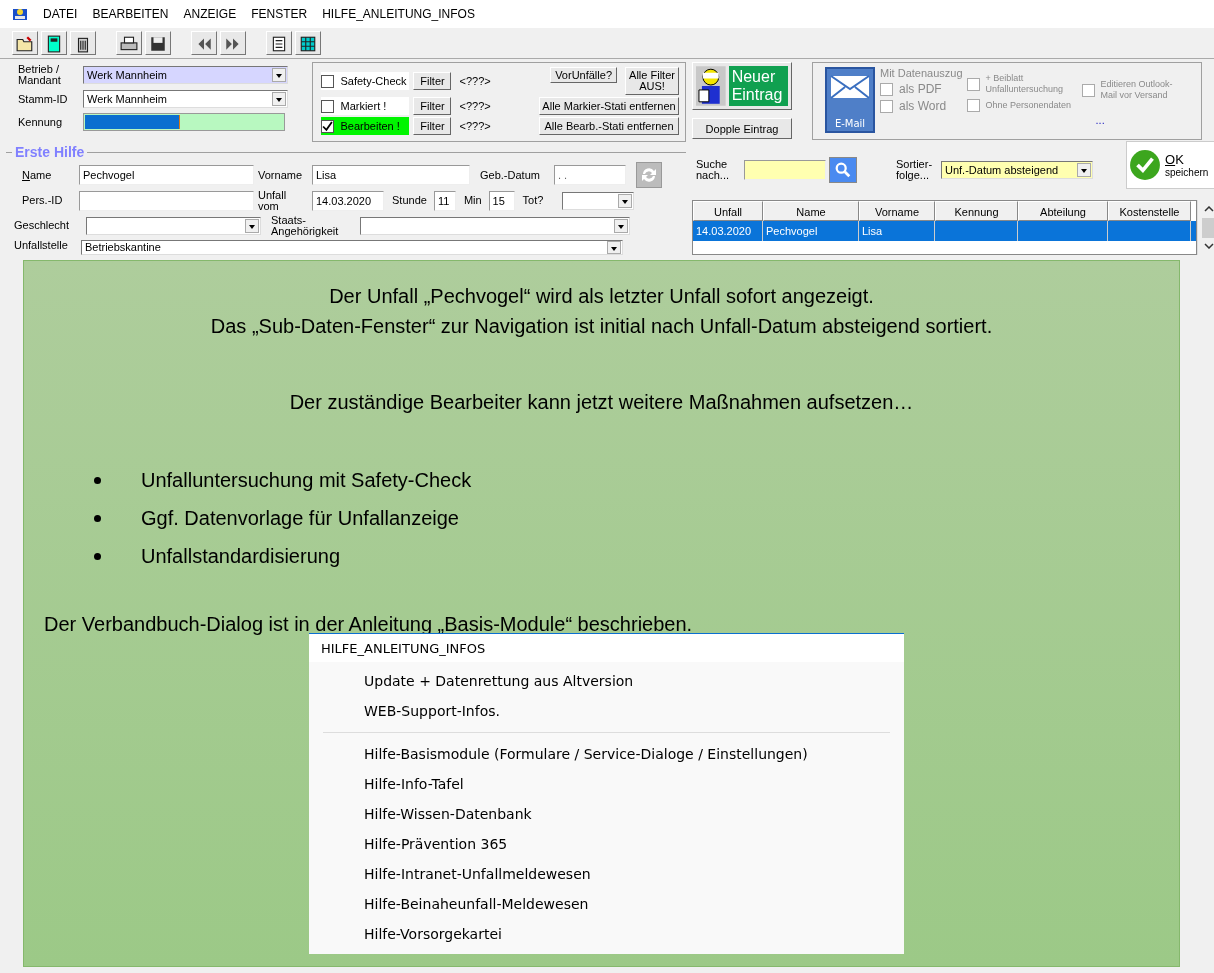 This screenshot has height=973, width=1214. What do you see at coordinates (606, 814) in the screenshot?
I see `menu-item: Hilfe-Wissen-Datenbank` at bounding box center [606, 814].